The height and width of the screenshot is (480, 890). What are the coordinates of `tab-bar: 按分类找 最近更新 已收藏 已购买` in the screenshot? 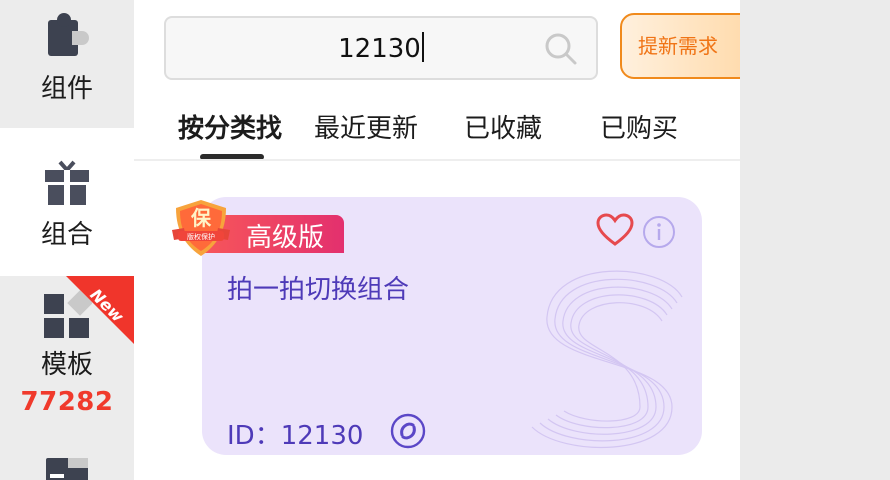 It's located at (437, 135).